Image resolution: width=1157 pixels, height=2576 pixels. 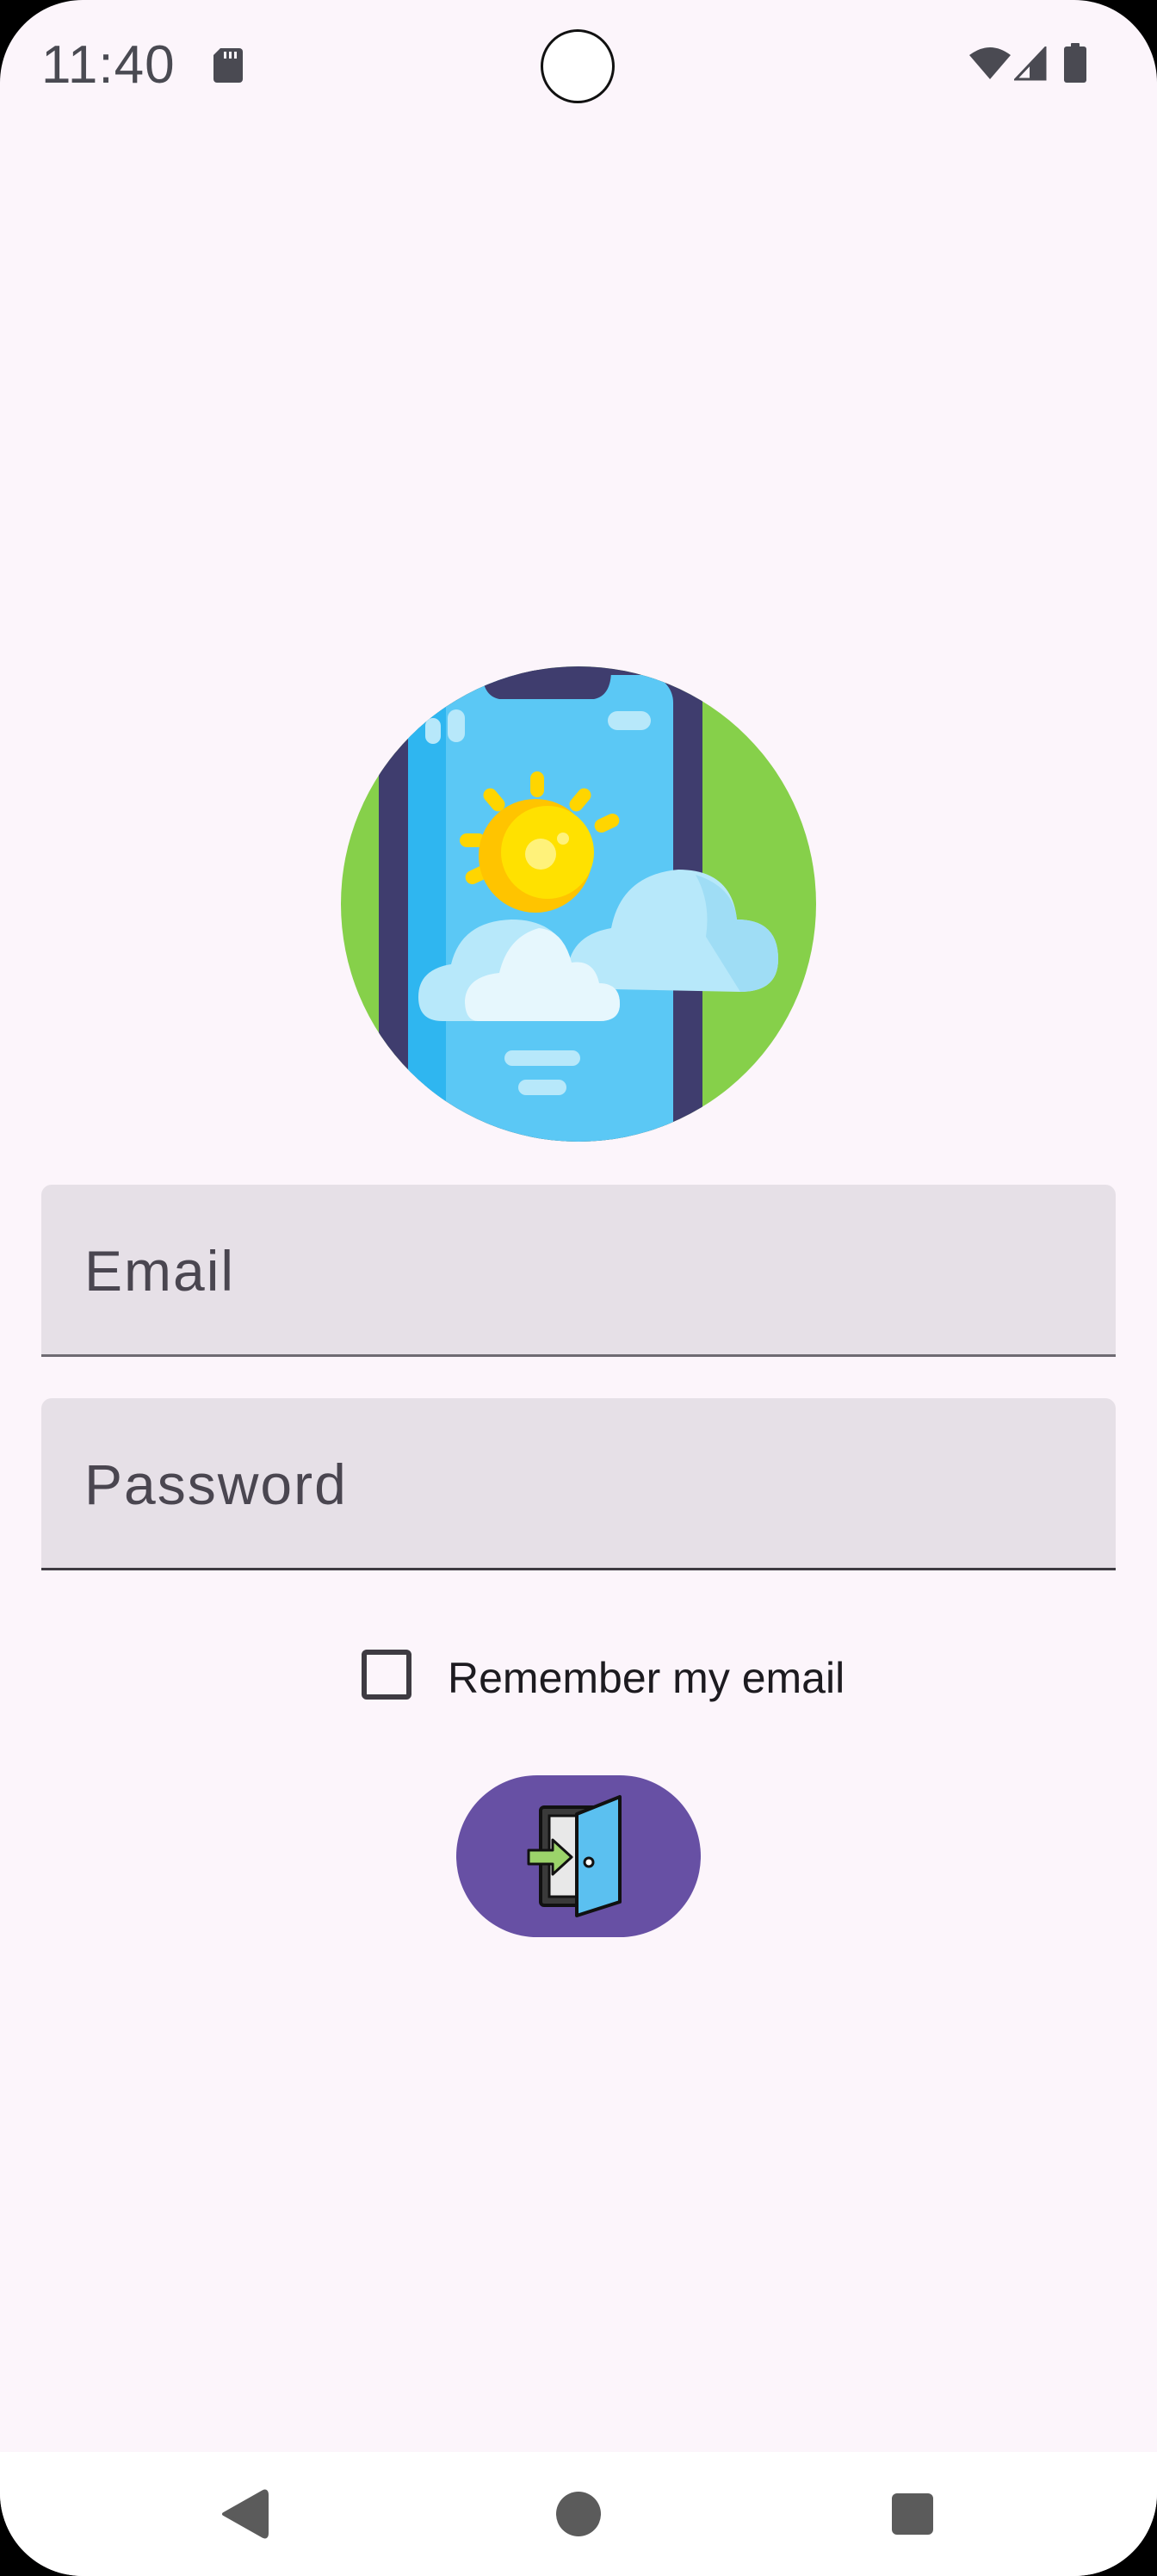 What do you see at coordinates (990, 63) in the screenshot?
I see `wifi-icon` at bounding box center [990, 63].